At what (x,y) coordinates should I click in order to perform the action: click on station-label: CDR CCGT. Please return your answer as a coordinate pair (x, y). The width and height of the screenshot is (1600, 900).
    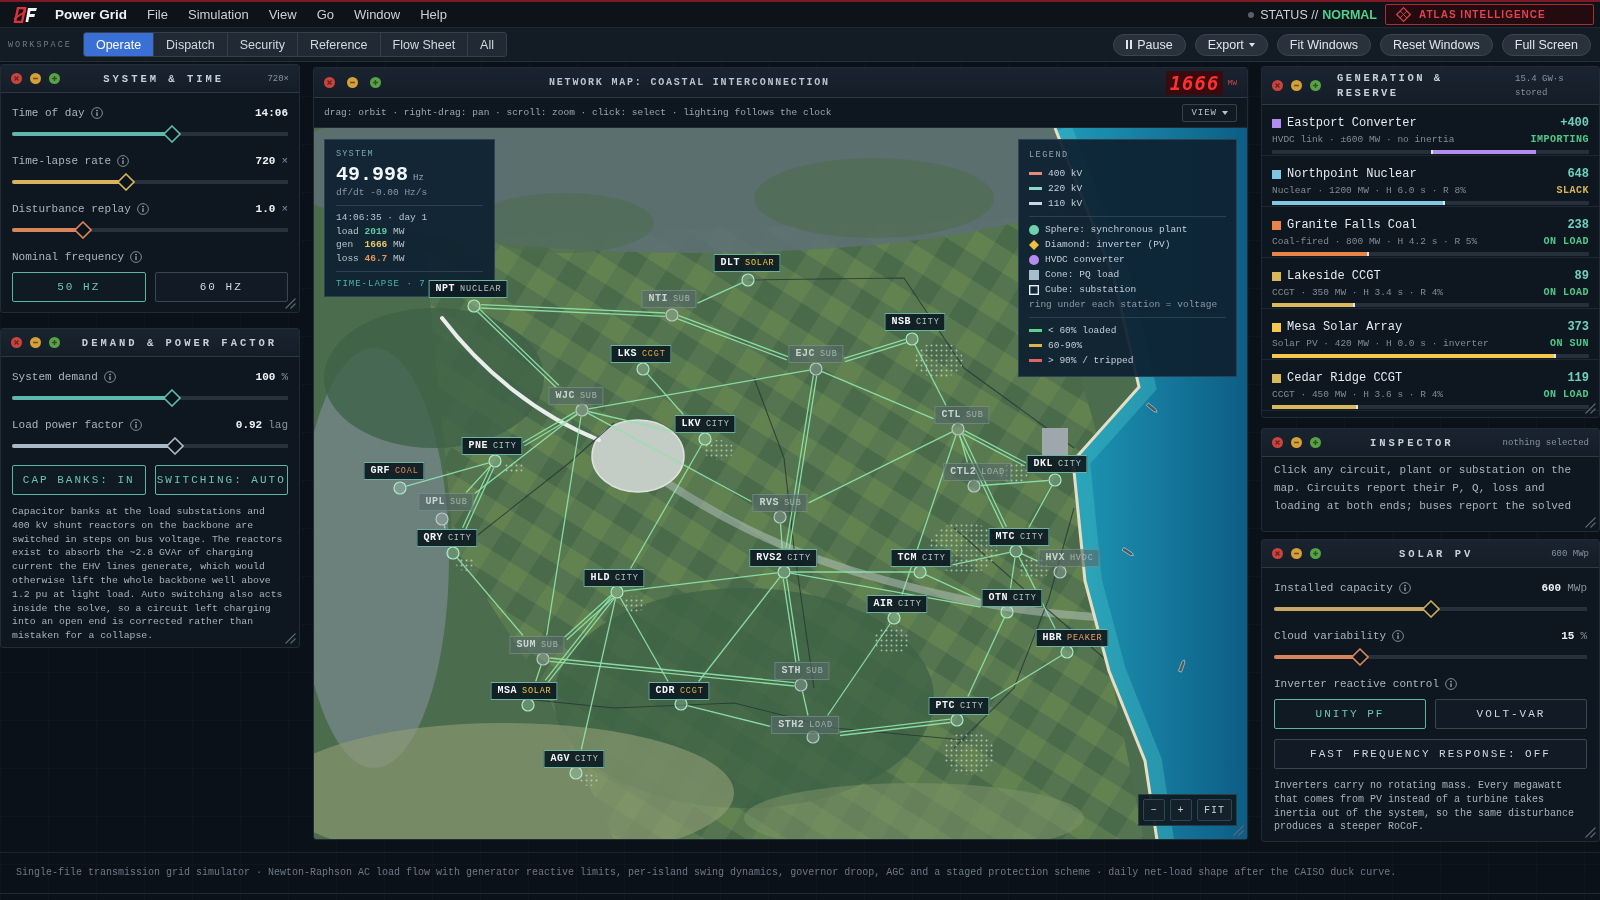
    Looking at the image, I should click on (679, 691).